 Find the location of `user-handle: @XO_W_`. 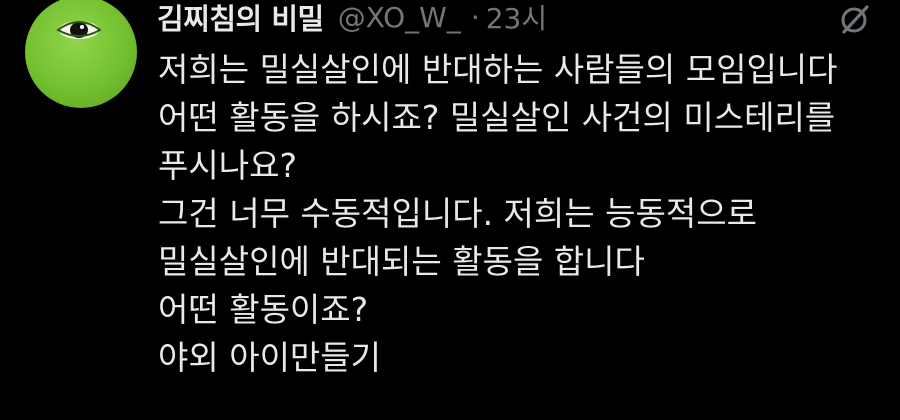

user-handle: @XO_W_ is located at coordinates (399, 17).